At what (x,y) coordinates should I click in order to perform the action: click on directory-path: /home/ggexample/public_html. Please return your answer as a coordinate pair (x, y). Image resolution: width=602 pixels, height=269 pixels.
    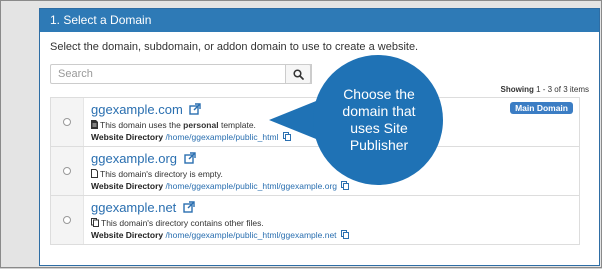
    Looking at the image, I should click on (222, 137).